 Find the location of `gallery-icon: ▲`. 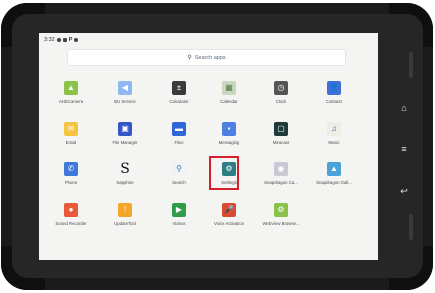

gallery-icon: ▲ is located at coordinates (334, 169).